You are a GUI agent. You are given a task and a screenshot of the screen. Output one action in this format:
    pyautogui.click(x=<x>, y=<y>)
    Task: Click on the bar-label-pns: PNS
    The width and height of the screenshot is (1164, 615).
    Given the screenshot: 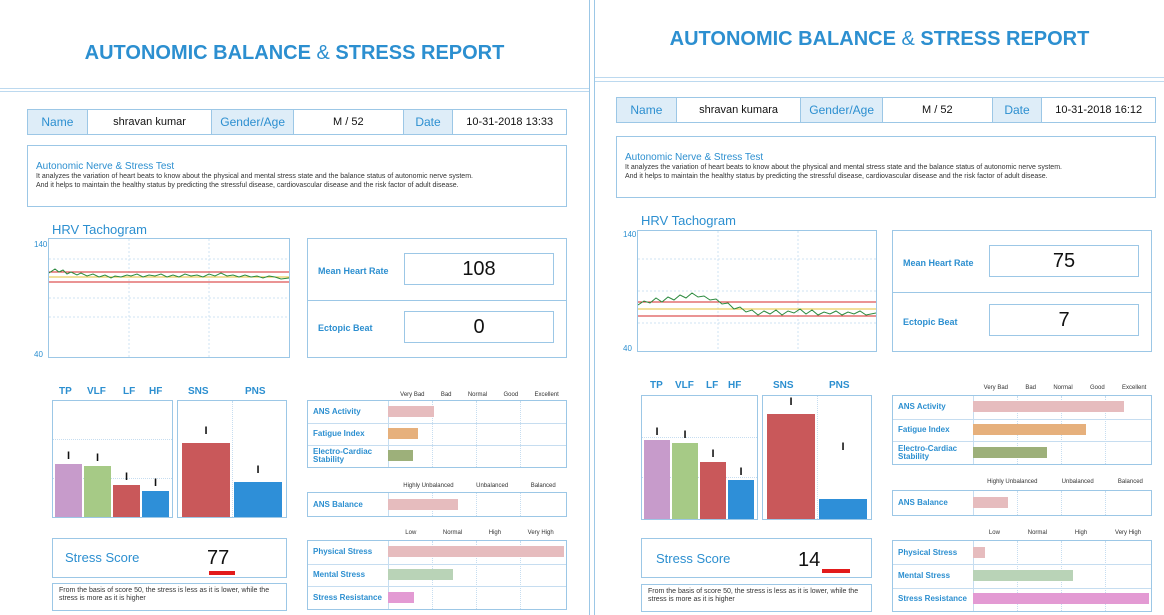 What is the action you would take?
    pyautogui.click(x=839, y=385)
    